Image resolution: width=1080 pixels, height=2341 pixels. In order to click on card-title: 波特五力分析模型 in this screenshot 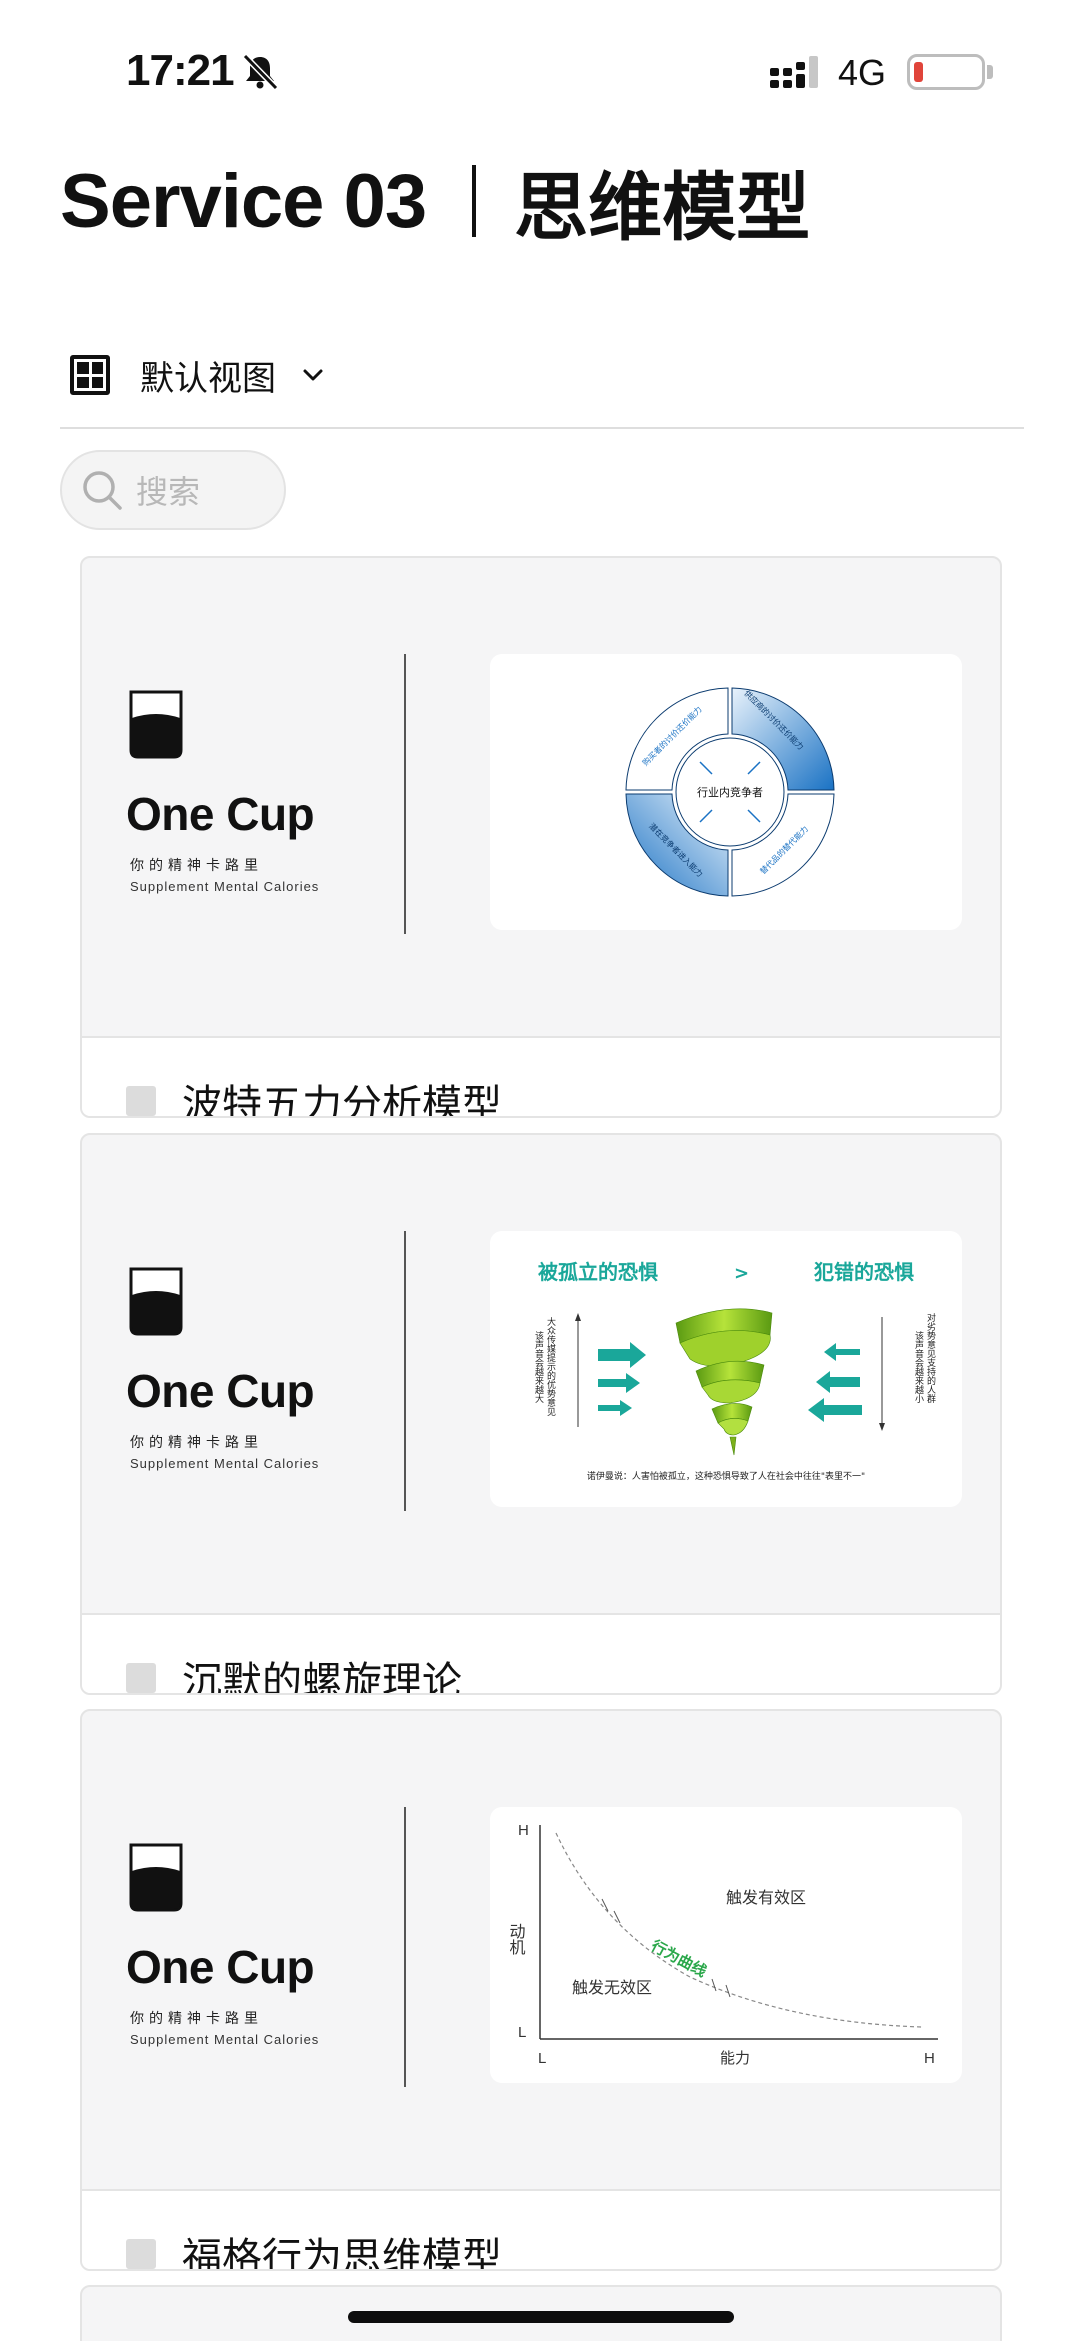, I will do `click(342, 1100)`.